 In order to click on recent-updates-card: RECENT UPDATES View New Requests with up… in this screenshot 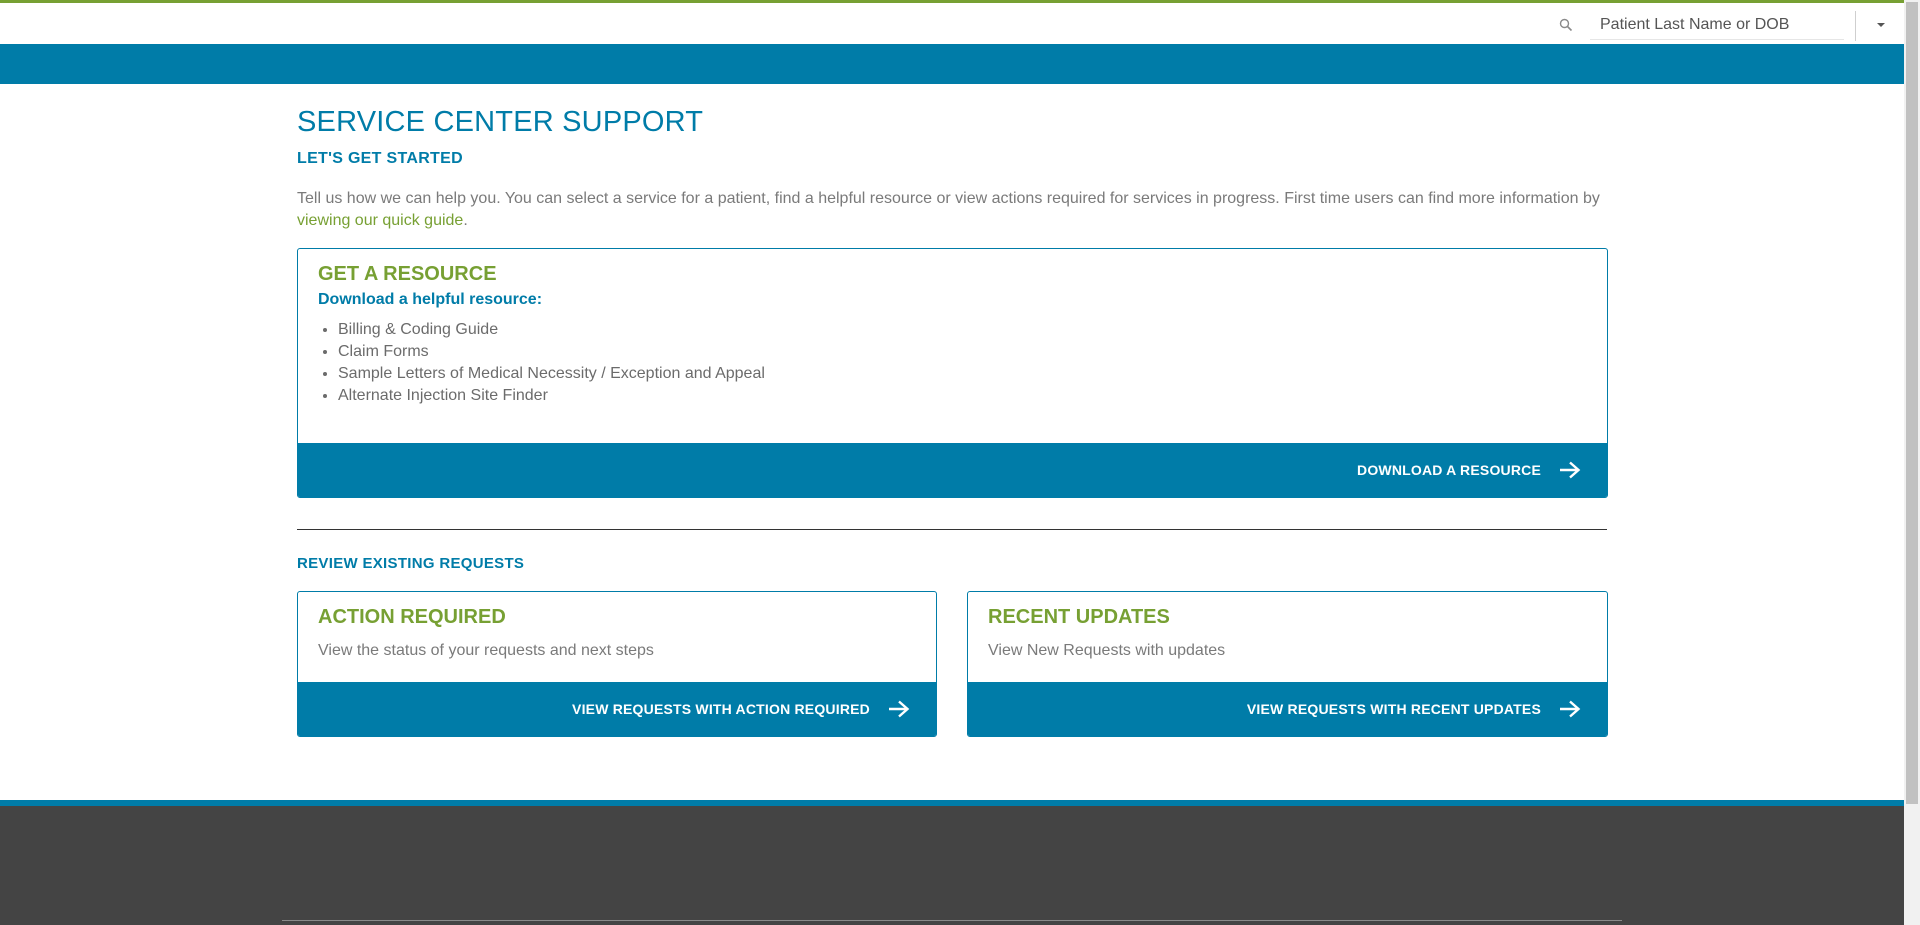, I will do `click(1287, 664)`.